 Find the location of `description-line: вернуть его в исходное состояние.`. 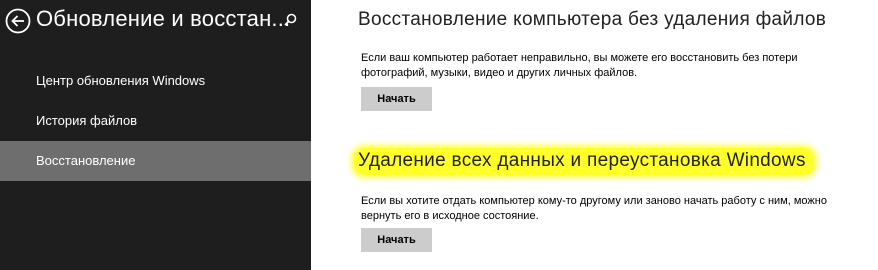

description-line: вернуть его в исходное состояние. is located at coordinates (450, 216).